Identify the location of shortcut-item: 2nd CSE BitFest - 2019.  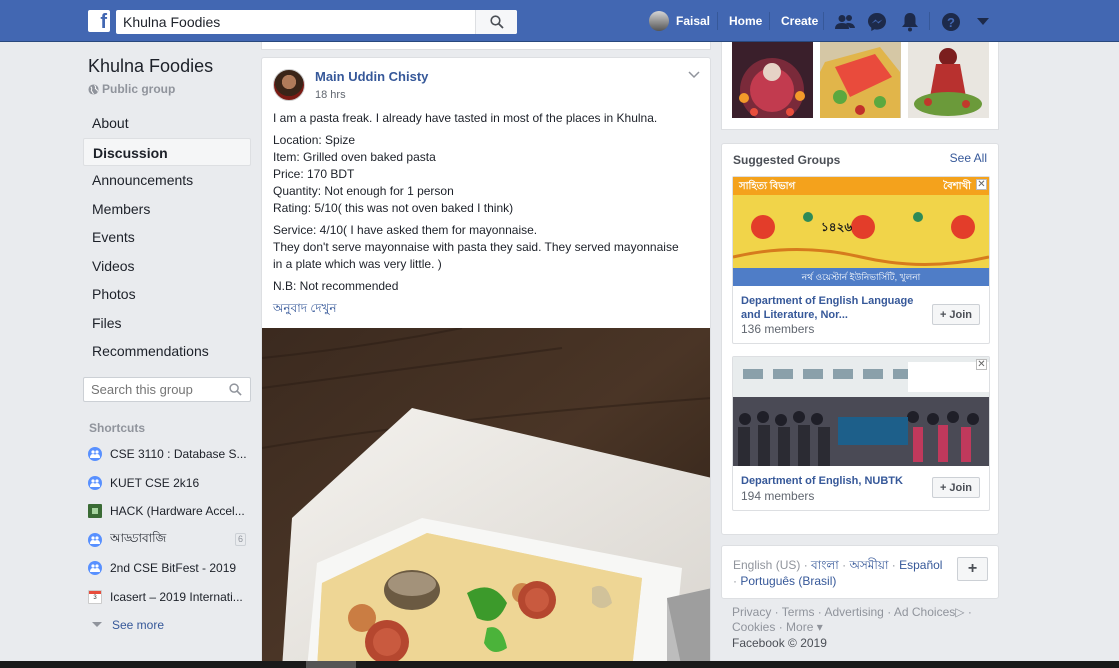
(169, 568).